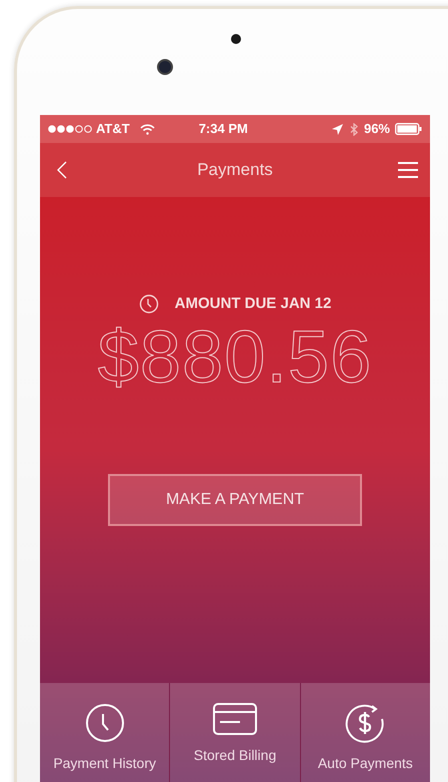 The height and width of the screenshot is (782, 448). I want to click on screen-title: Payments, so click(235, 170).